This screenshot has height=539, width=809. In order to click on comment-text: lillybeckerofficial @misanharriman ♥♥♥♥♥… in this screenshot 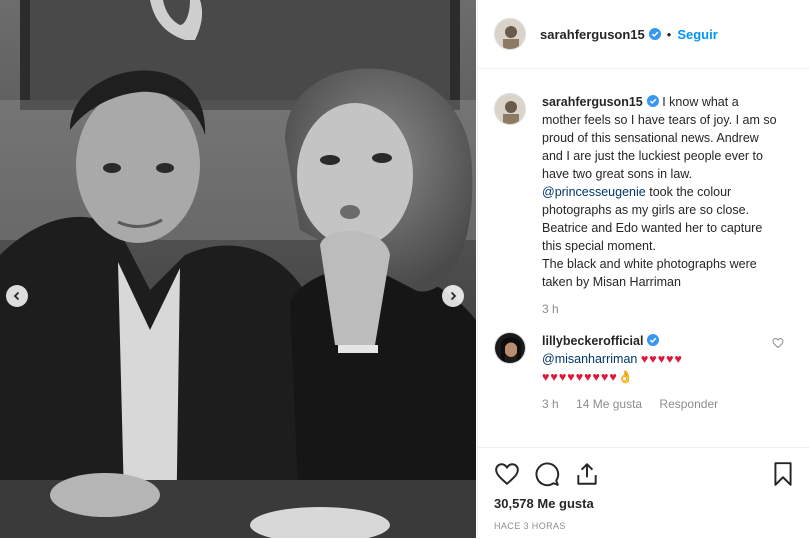, I will do `click(661, 359)`.